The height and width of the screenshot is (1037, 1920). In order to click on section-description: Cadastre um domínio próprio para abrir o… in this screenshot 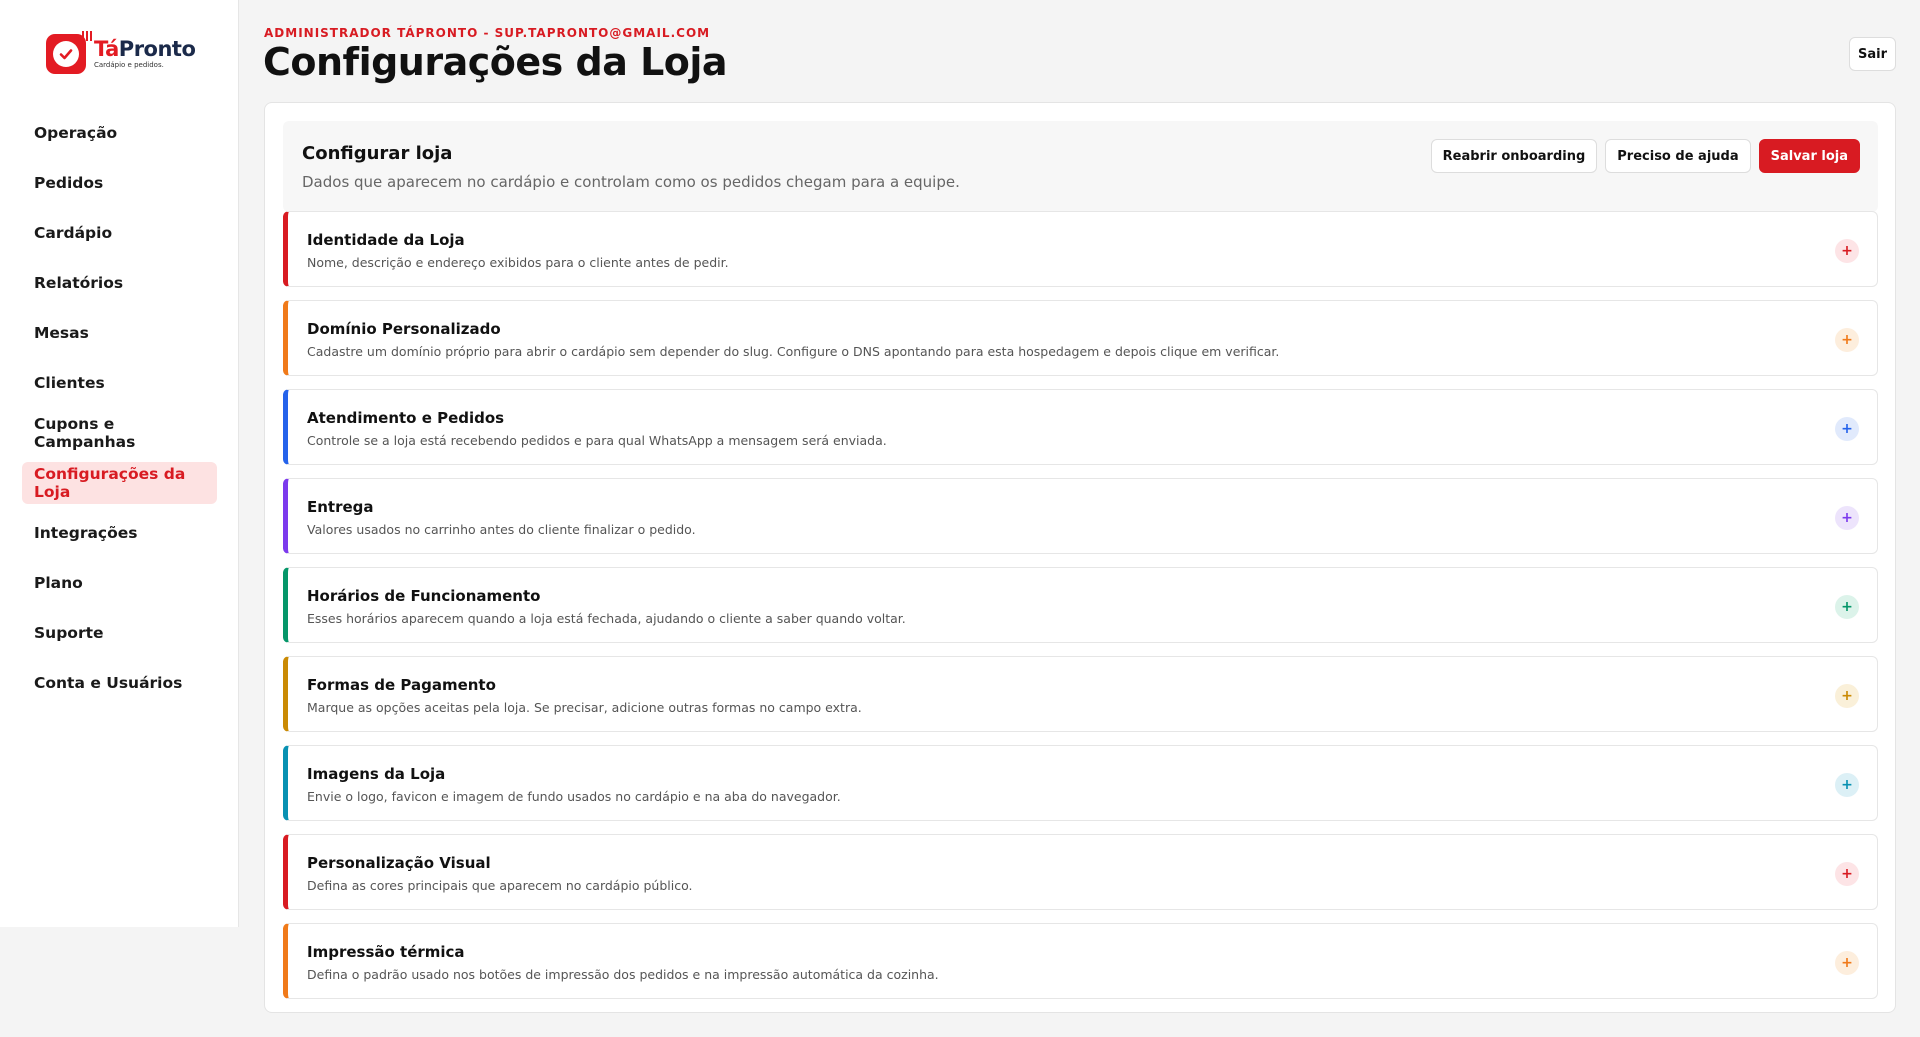, I will do `click(793, 351)`.